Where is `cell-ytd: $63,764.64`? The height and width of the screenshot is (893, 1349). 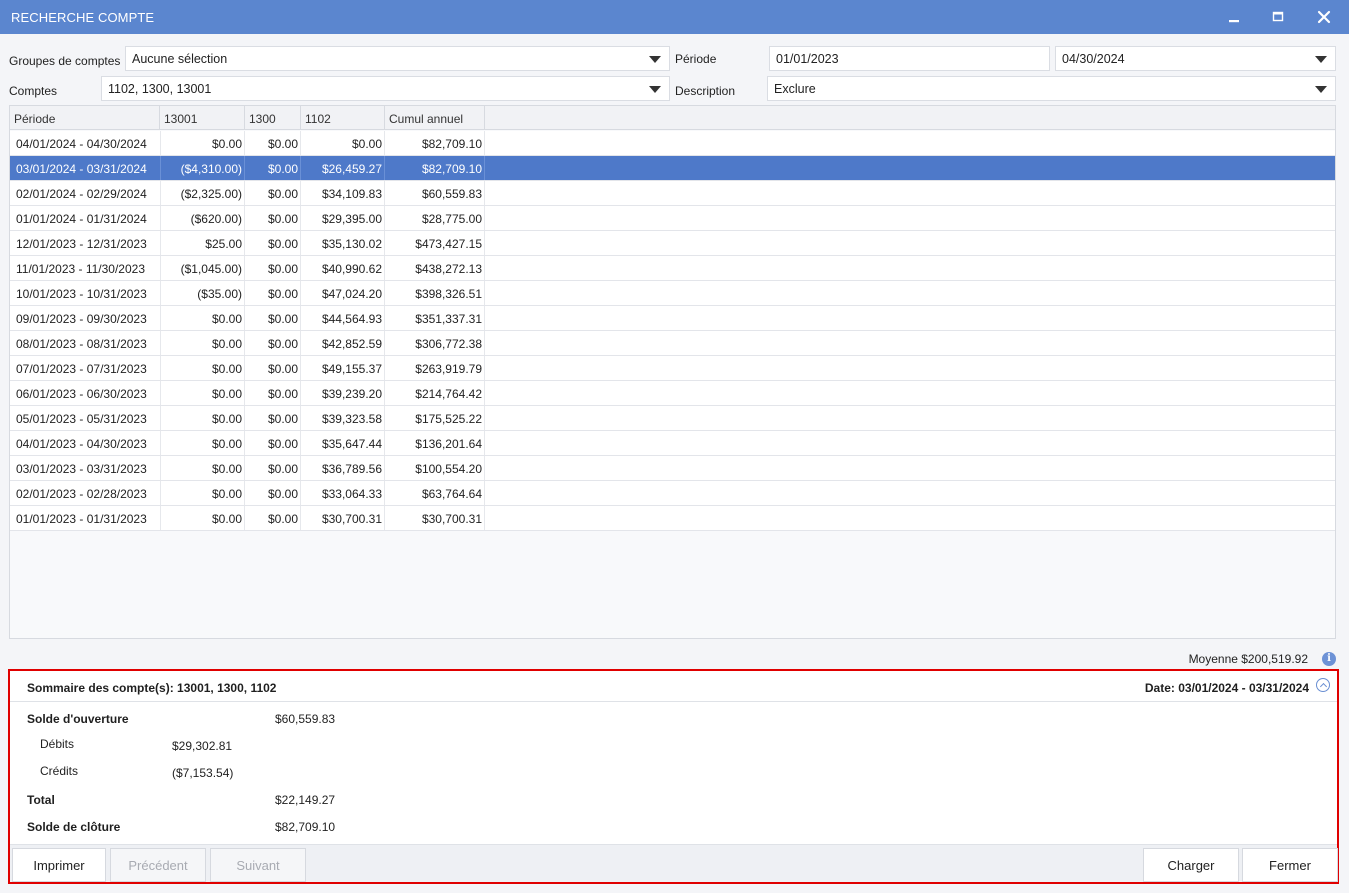
cell-ytd: $63,764.64 is located at coordinates (435, 493).